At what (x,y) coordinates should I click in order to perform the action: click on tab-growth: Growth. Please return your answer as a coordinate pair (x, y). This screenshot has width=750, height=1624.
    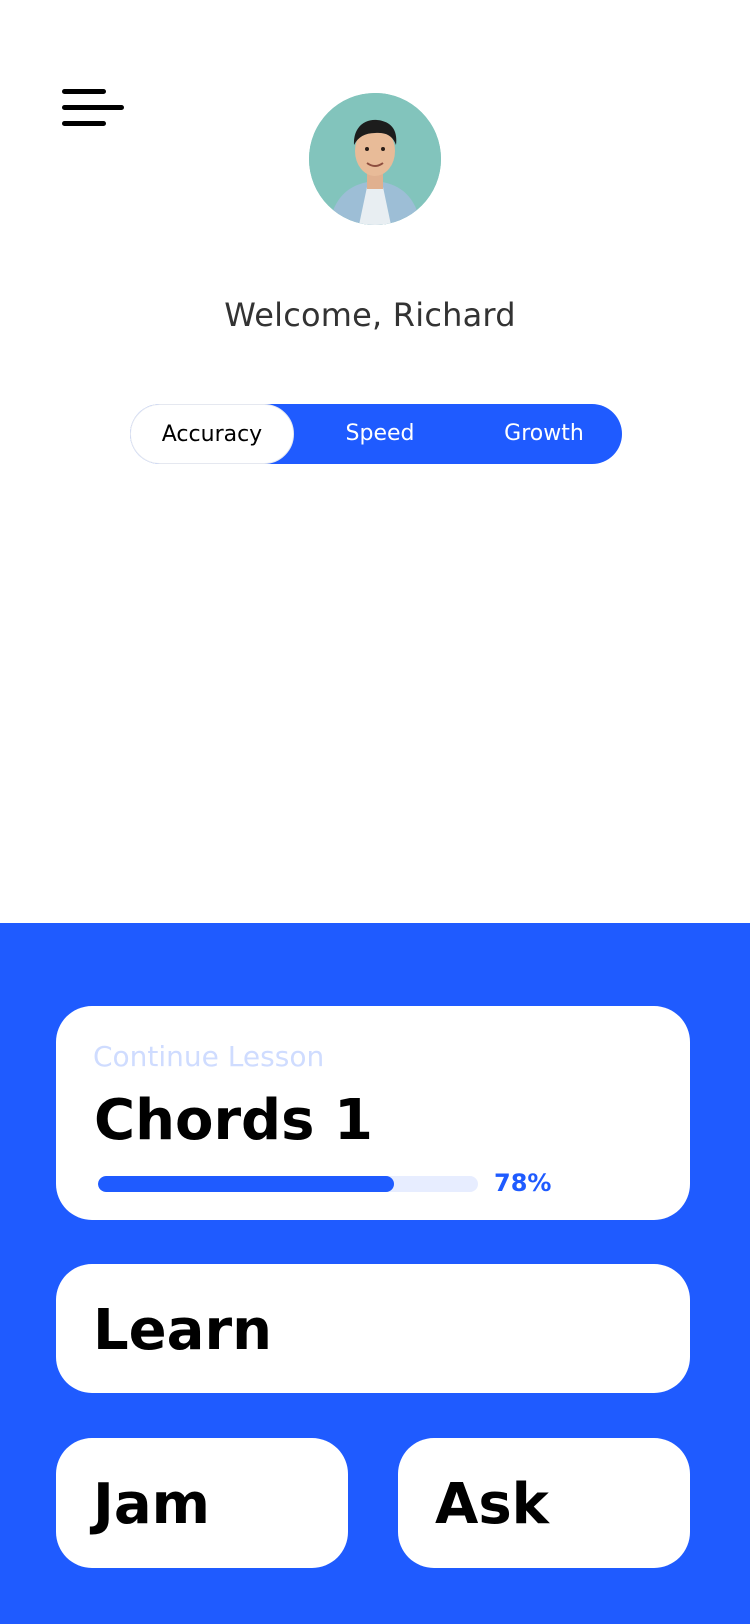
    Looking at the image, I should click on (544, 434).